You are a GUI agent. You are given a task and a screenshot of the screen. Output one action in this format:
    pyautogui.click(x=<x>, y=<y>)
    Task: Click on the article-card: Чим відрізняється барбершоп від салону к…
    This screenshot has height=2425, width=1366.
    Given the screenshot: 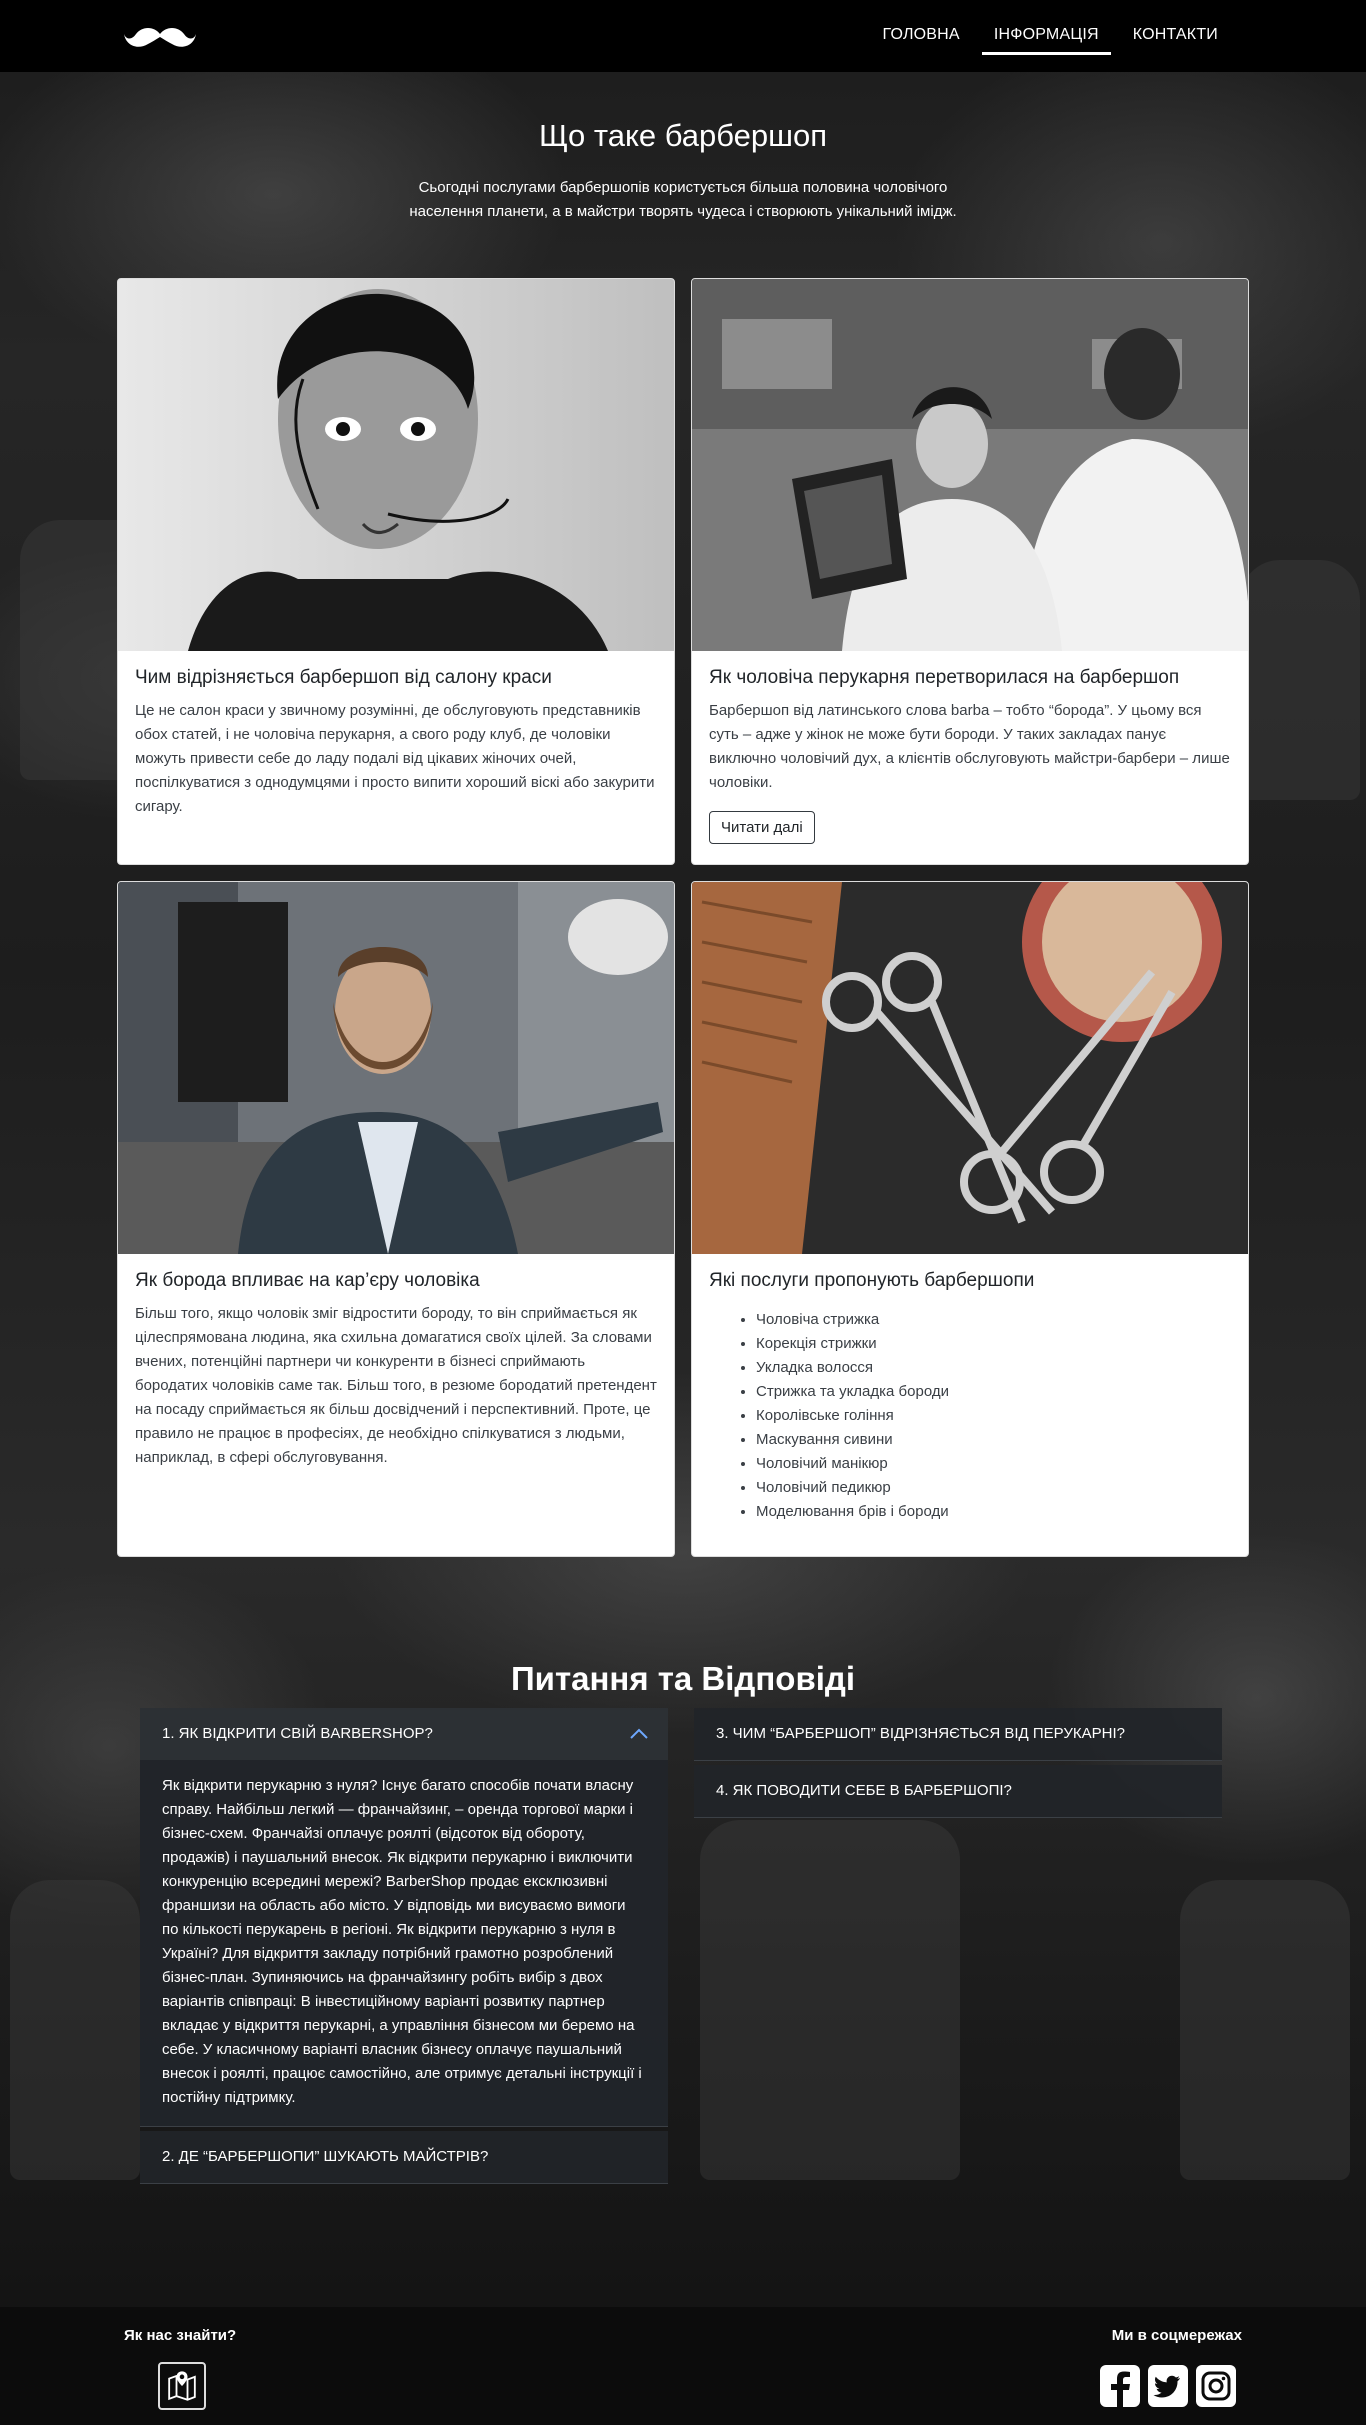 What is the action you would take?
    pyautogui.click(x=396, y=571)
    